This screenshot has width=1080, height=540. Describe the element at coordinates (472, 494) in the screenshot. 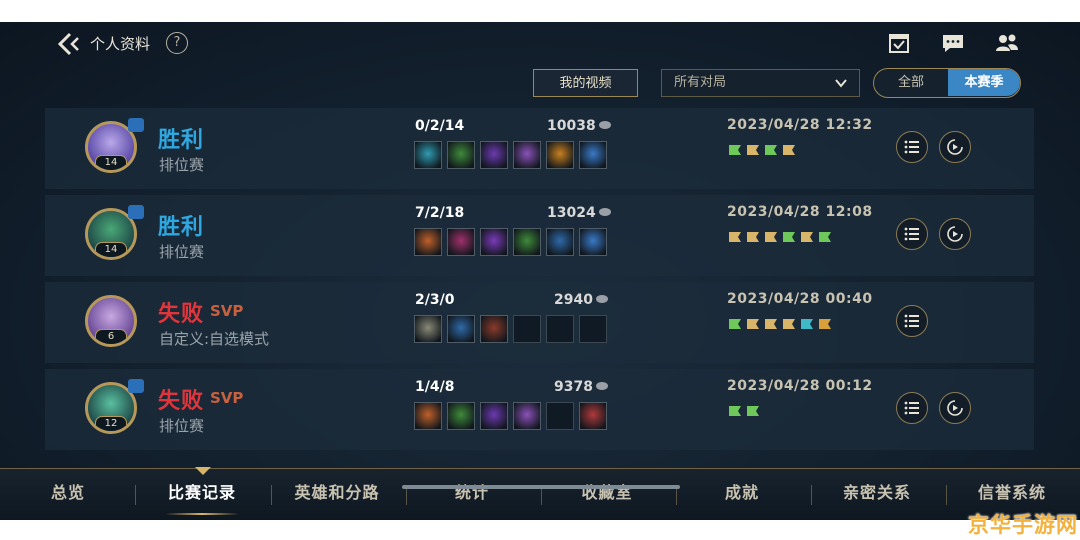

I see `tab-stats: 统计` at that location.